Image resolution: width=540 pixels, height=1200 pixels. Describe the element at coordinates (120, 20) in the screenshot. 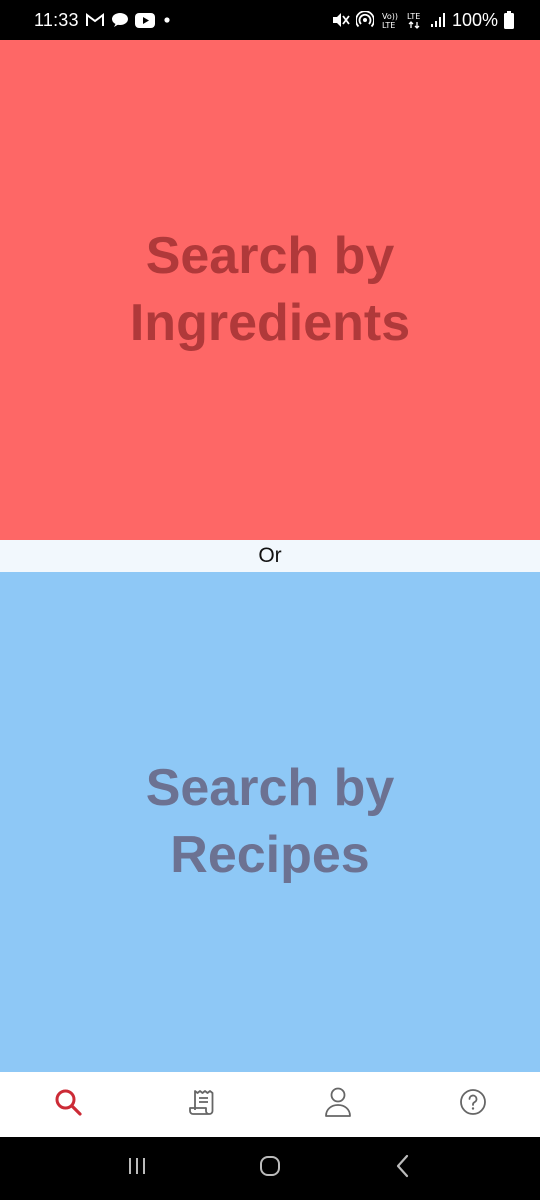

I see `chat-icon` at that location.